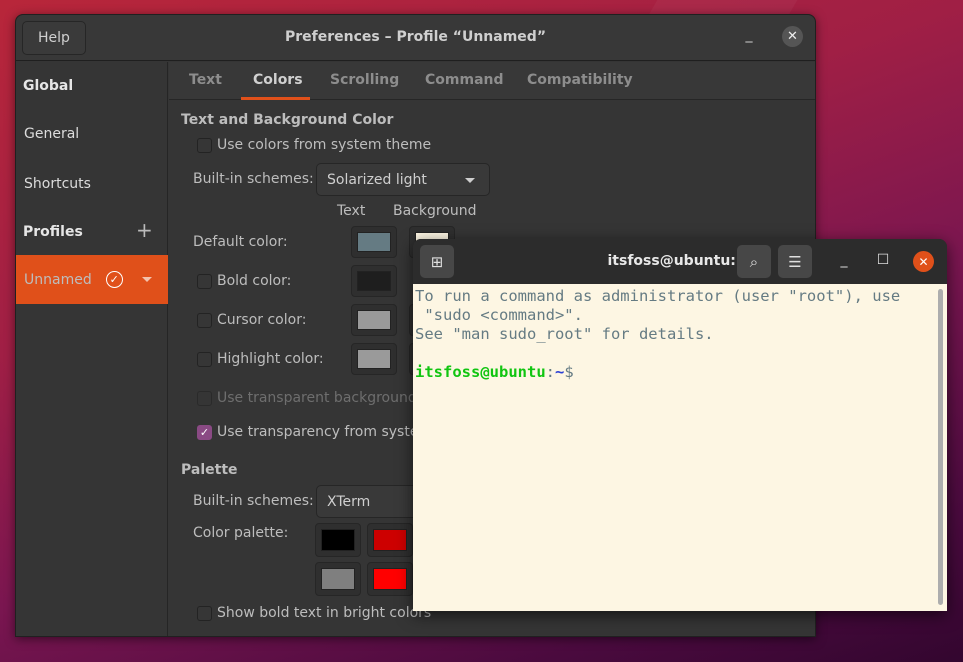  What do you see at coordinates (57, 184) in the screenshot?
I see `sidebar-item-shortcuts: Shortcuts` at bounding box center [57, 184].